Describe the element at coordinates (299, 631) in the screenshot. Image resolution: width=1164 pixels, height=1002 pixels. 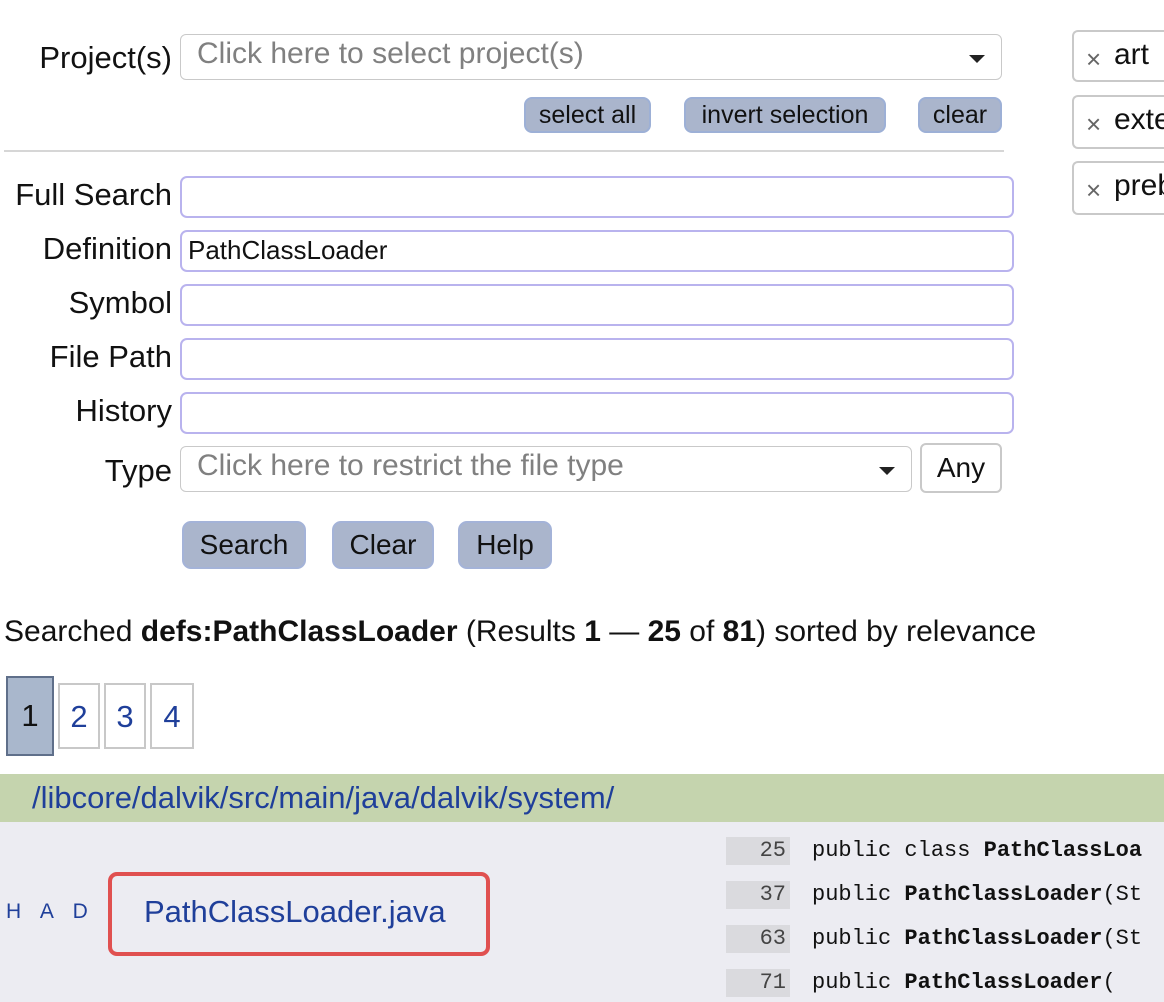
I see `summary-query: defs:PathClassLoader` at that location.